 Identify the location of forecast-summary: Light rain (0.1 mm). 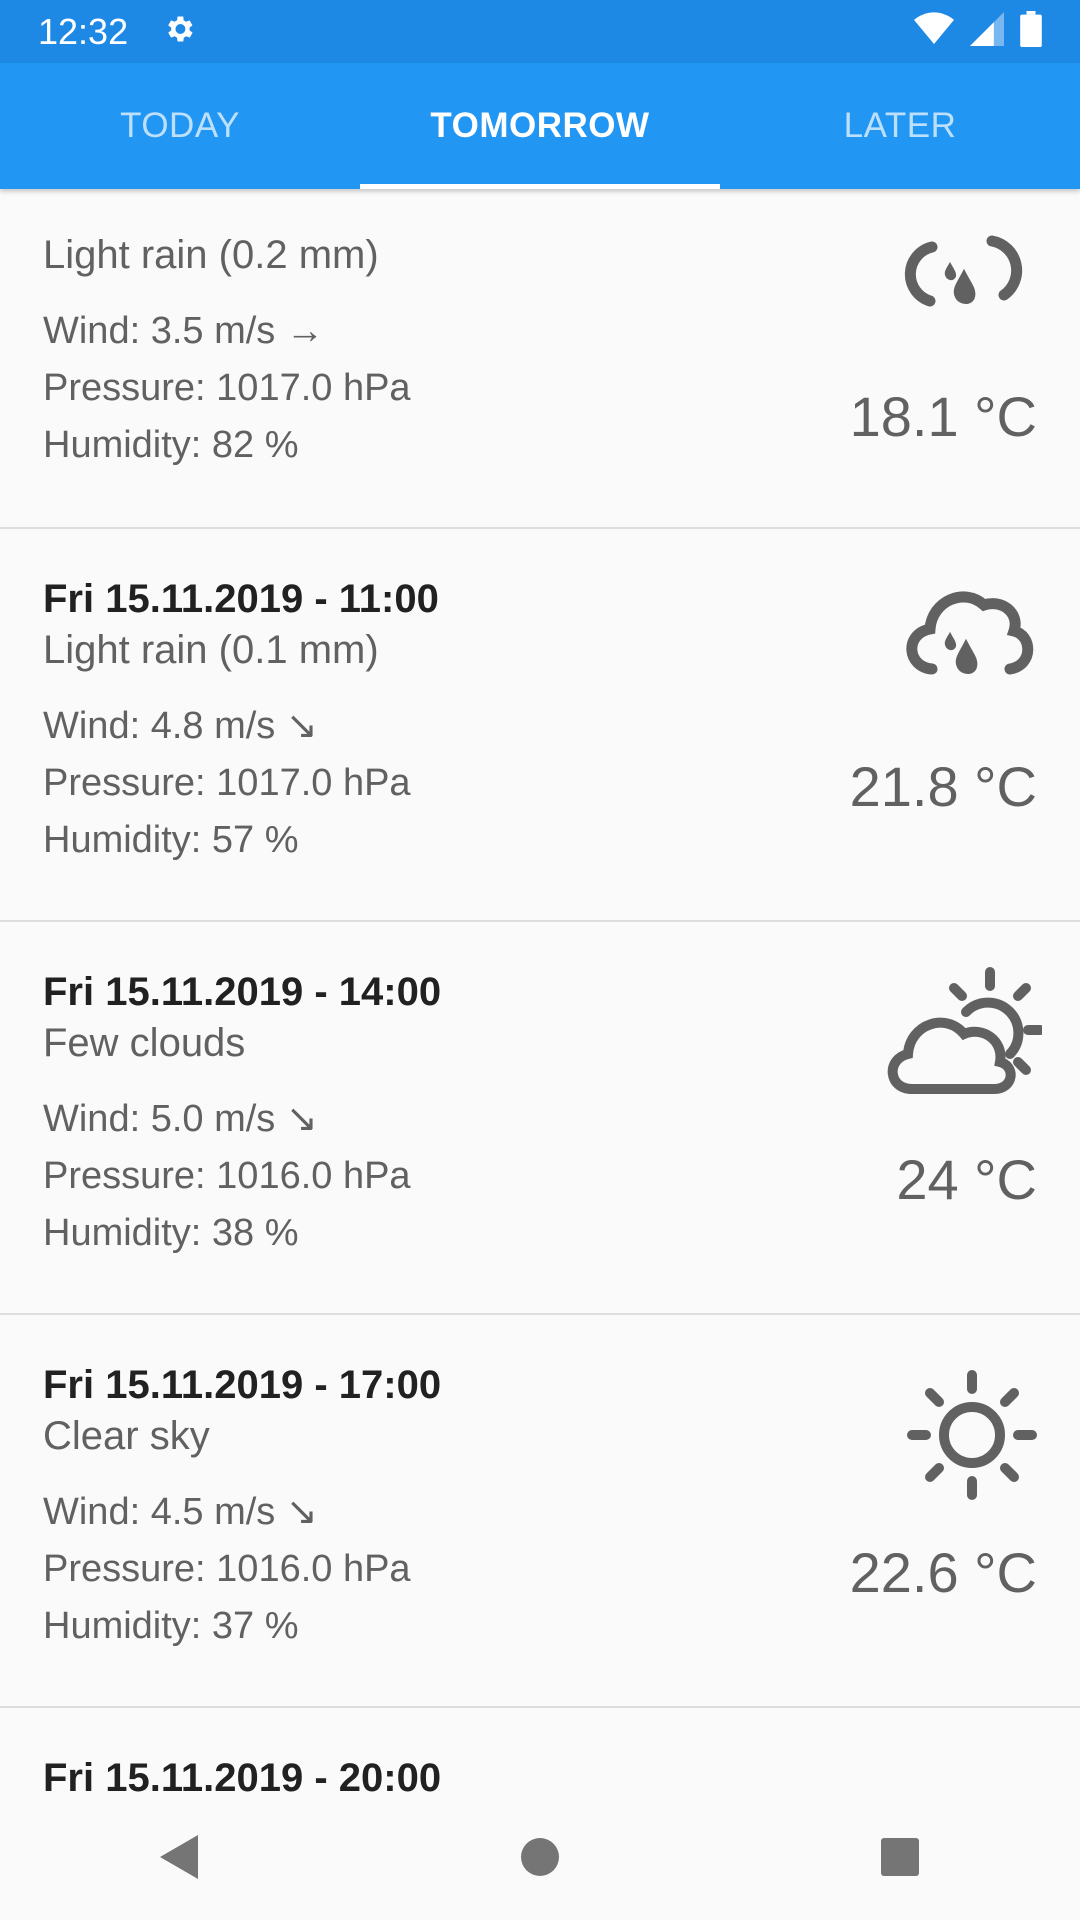
(211, 650).